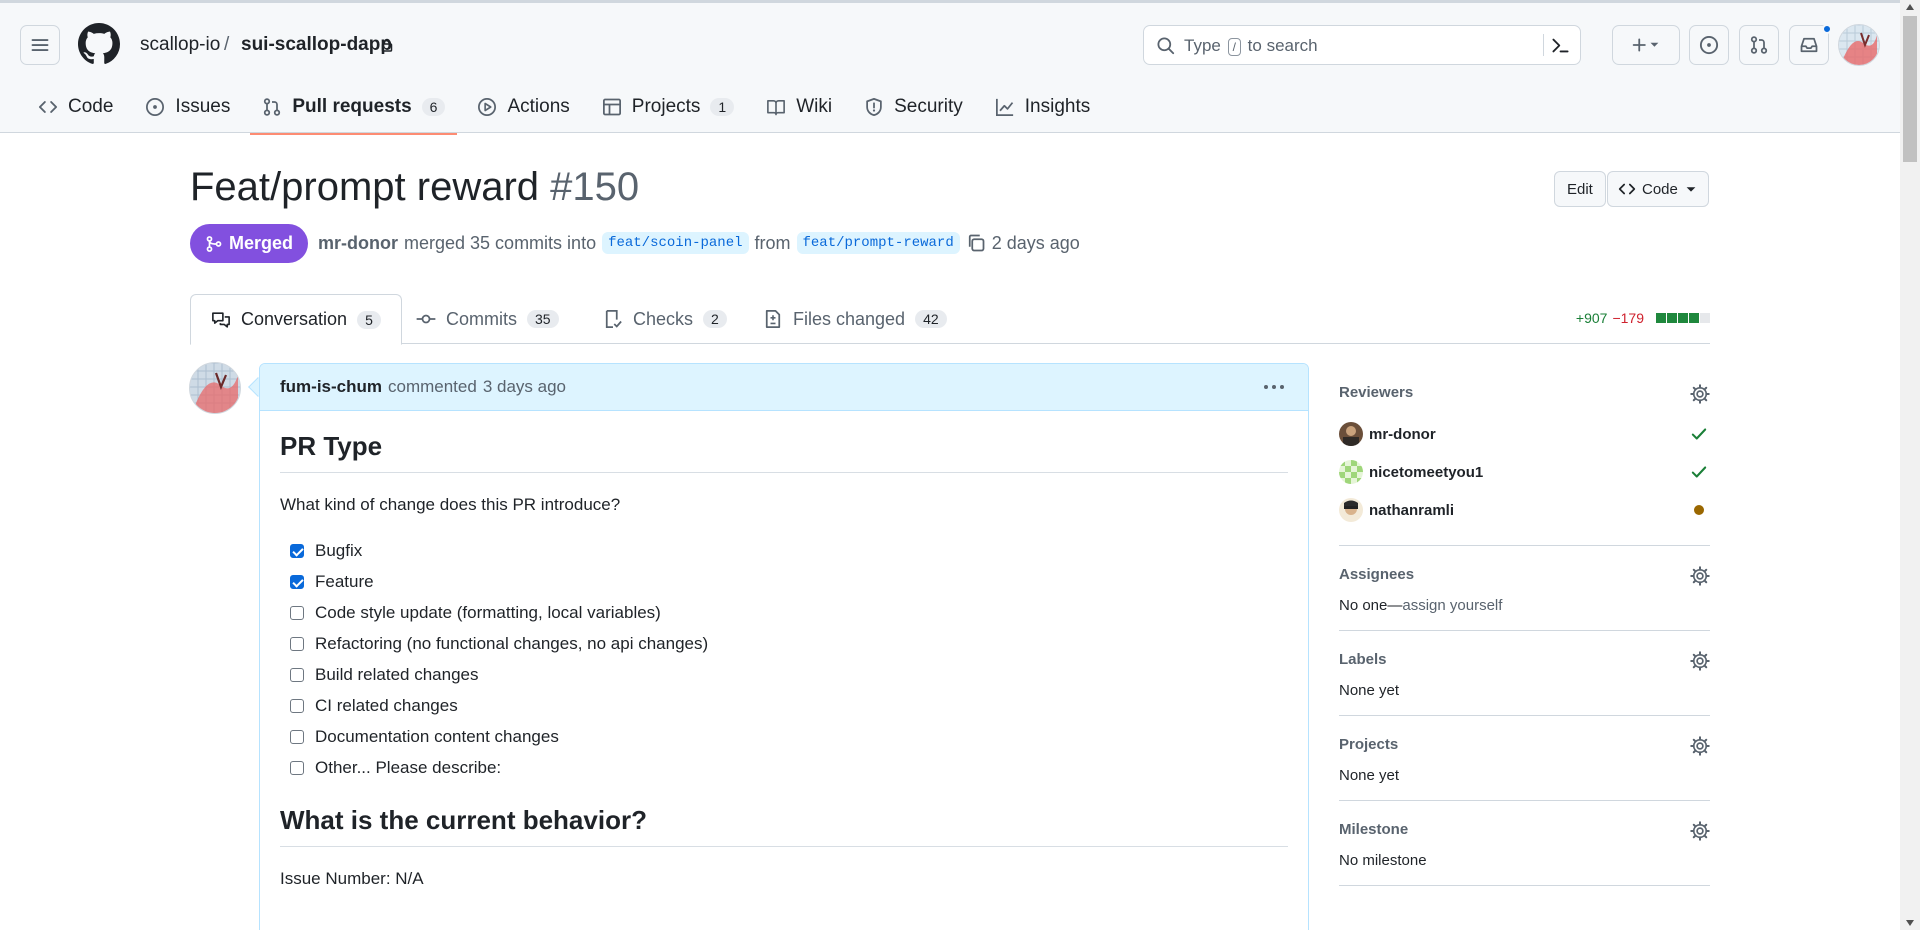  I want to click on inbox-icon, so click(1809, 45).